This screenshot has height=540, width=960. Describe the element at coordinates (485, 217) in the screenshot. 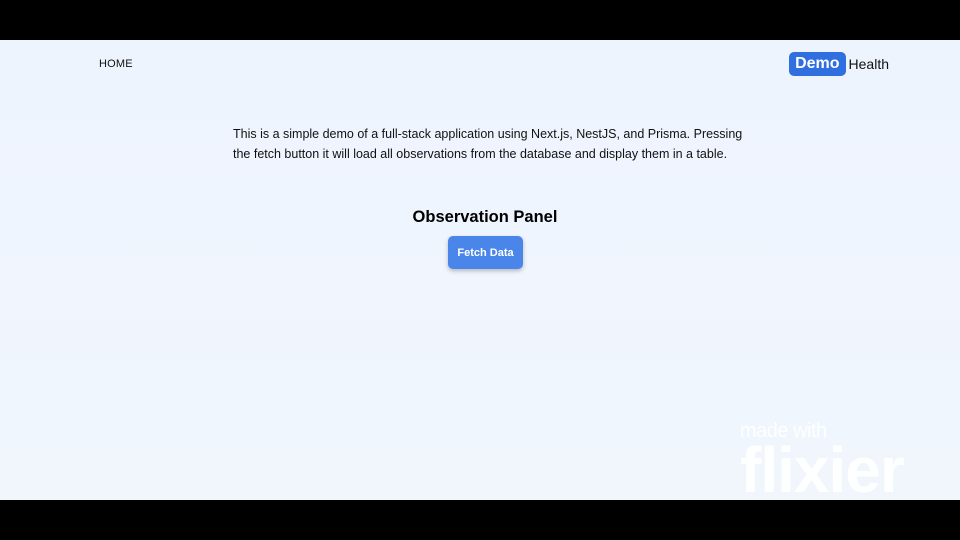

I see `panel-title: Observation Panel` at that location.